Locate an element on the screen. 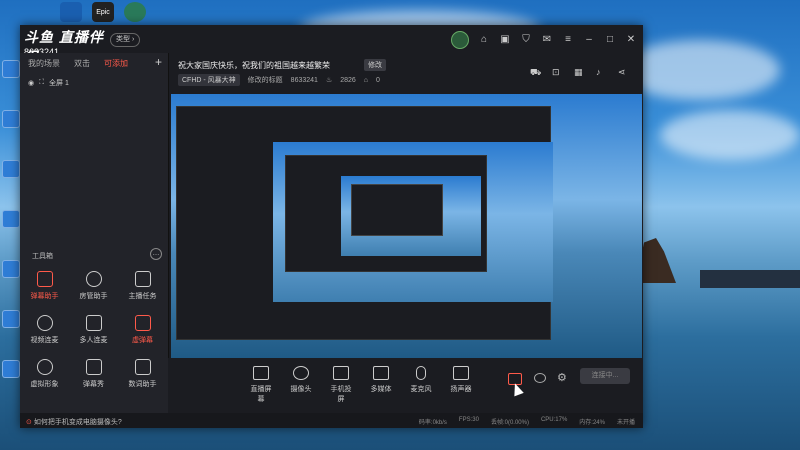 The height and width of the screenshot is (450, 800). tab-double-click: 双击 is located at coordinates (82, 63).